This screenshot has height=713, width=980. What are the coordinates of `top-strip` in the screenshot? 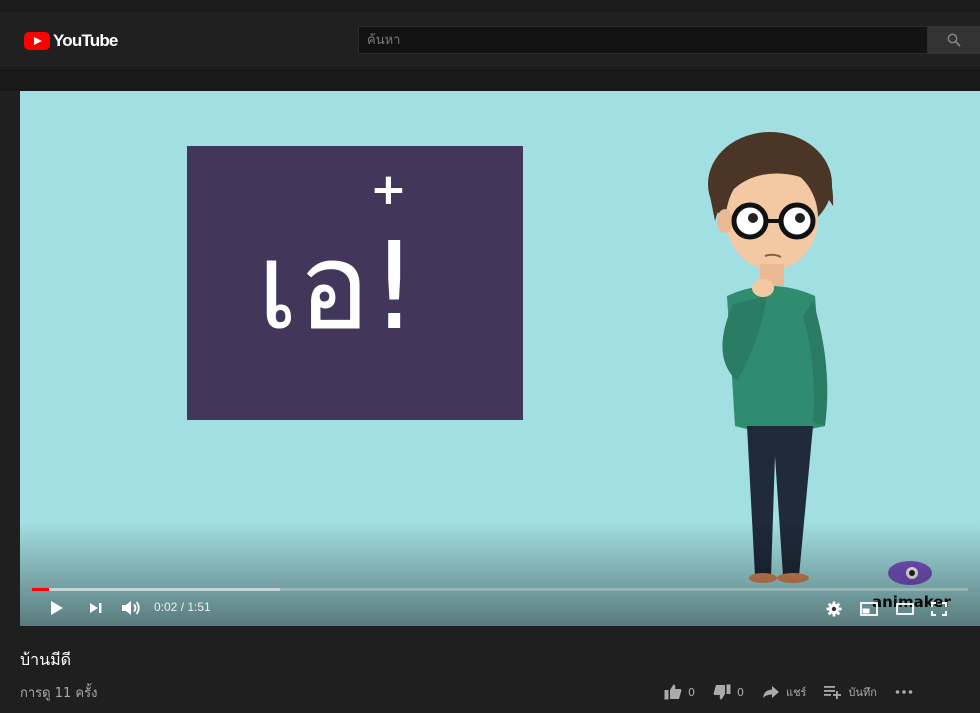 It's located at (490, 6).